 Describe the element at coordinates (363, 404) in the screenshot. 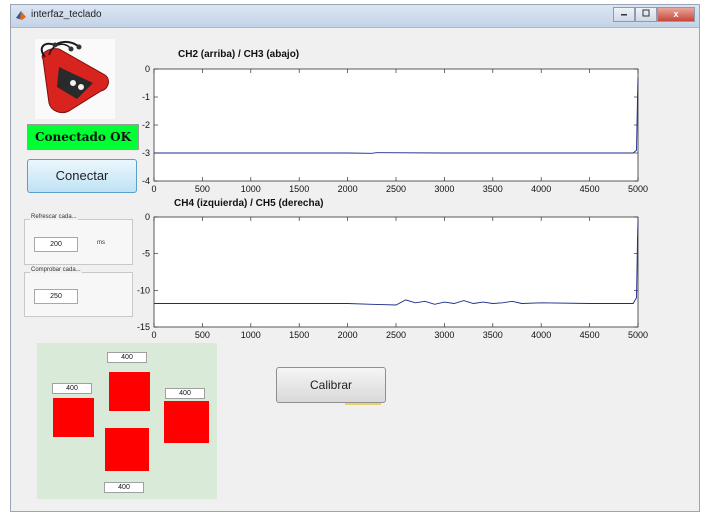

I see `calibrate-focus-underline` at that location.